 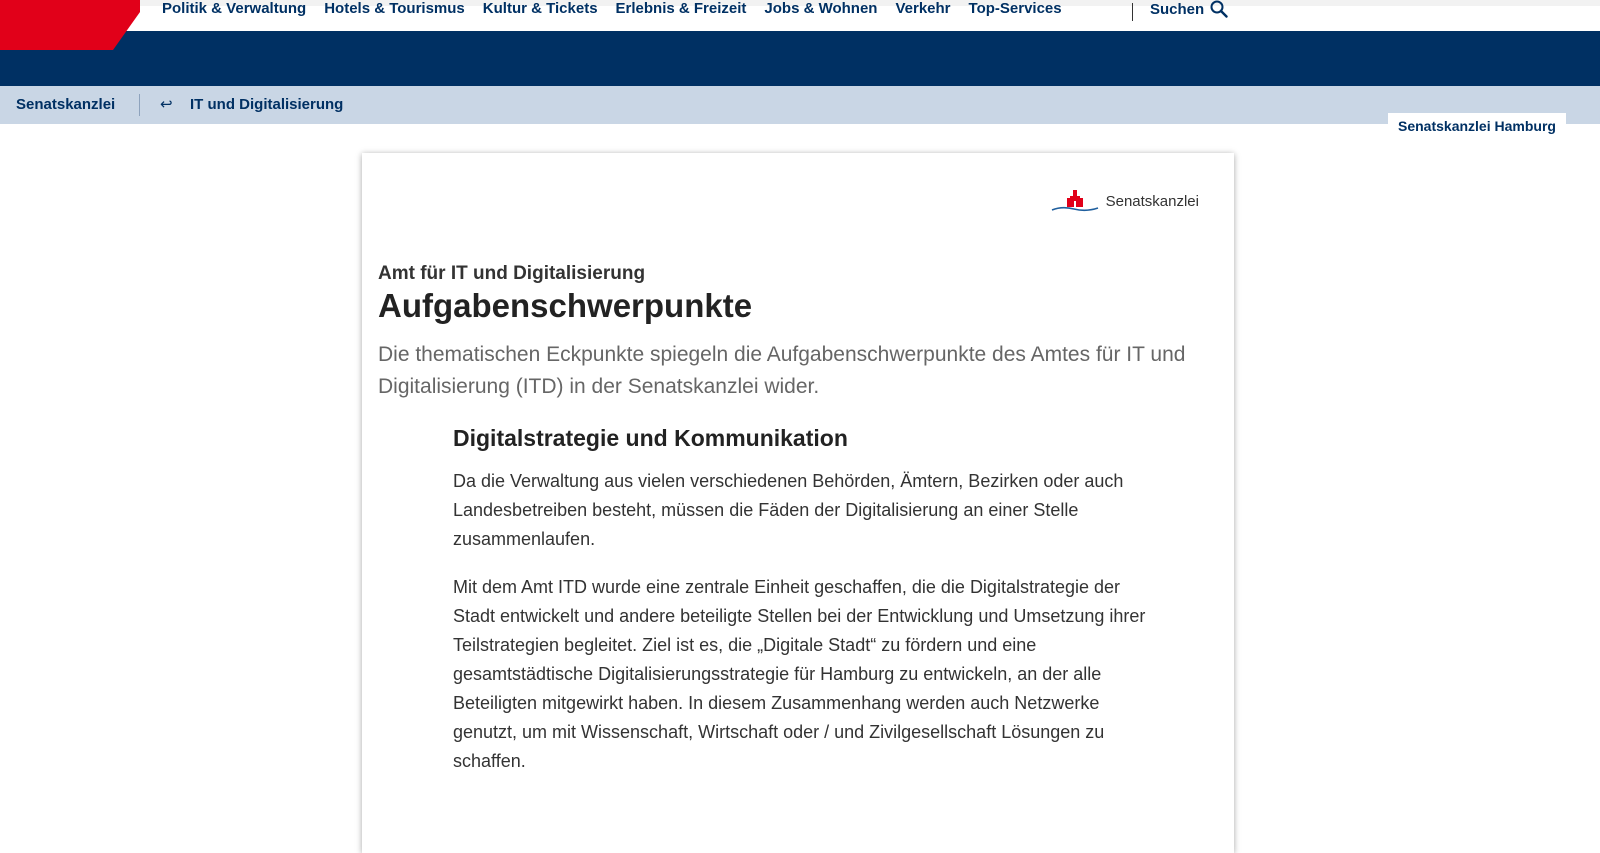 What do you see at coordinates (1477, 124) in the screenshot?
I see `site-tag: Senatskanzlei Hamburg` at bounding box center [1477, 124].